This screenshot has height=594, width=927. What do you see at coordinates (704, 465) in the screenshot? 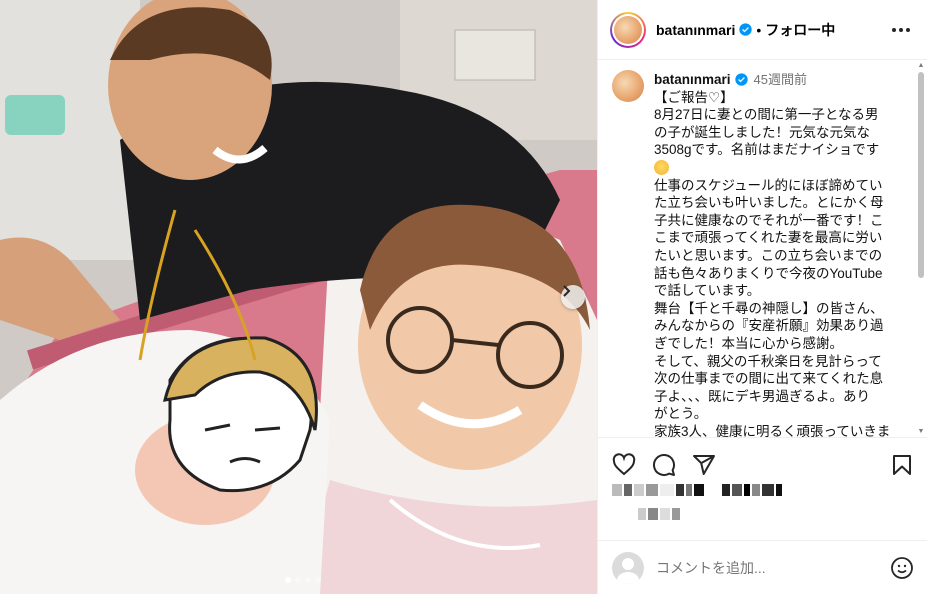
I see `paper-plane-icon` at bounding box center [704, 465].